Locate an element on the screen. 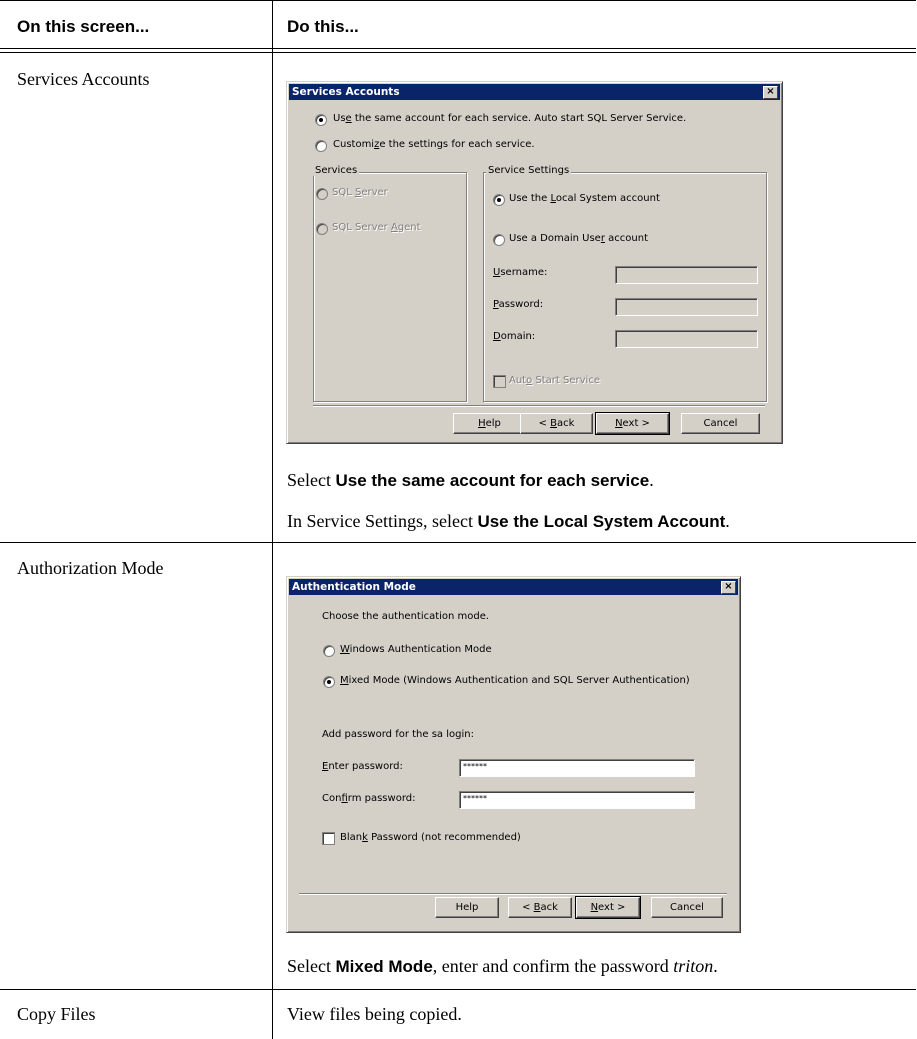 Image resolution: width=917 pixels, height=1039 pixels. dialog-title: Services Accounts is located at coordinates (346, 92).